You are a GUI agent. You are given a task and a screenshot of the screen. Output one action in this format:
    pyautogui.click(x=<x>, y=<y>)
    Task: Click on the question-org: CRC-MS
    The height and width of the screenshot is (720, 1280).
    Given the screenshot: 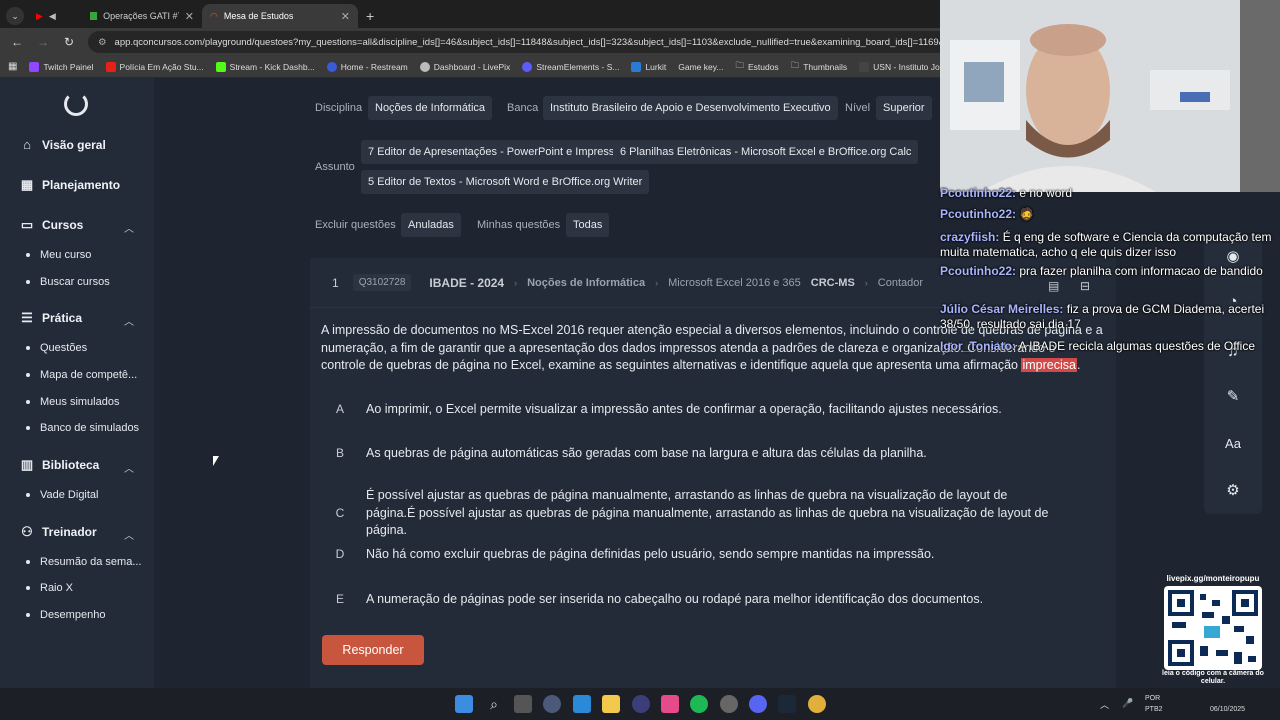 What is the action you would take?
    pyautogui.click(x=833, y=283)
    